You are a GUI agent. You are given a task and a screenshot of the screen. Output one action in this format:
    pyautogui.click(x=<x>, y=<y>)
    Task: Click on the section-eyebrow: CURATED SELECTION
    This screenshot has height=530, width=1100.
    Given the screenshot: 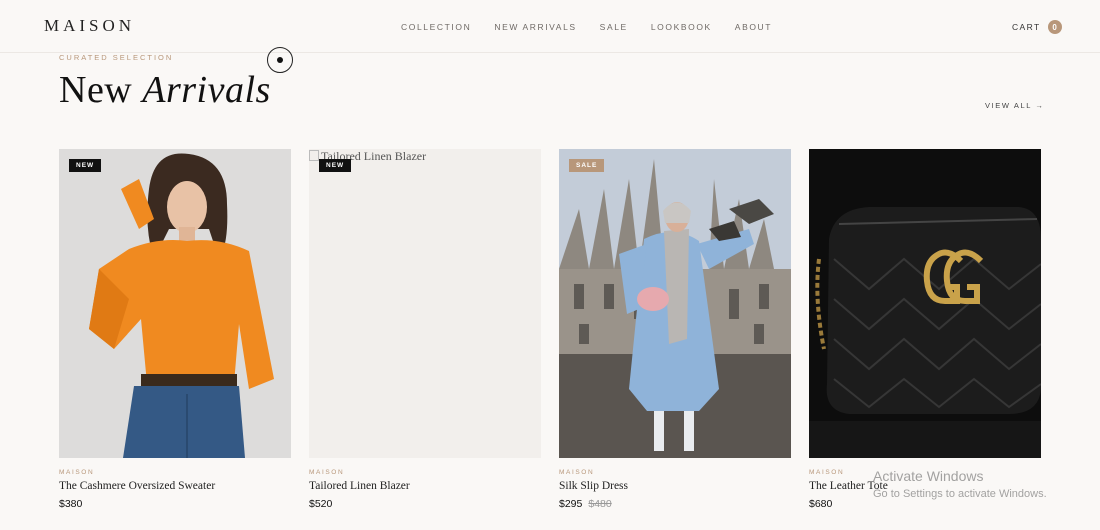 What is the action you would take?
    pyautogui.click(x=116, y=57)
    